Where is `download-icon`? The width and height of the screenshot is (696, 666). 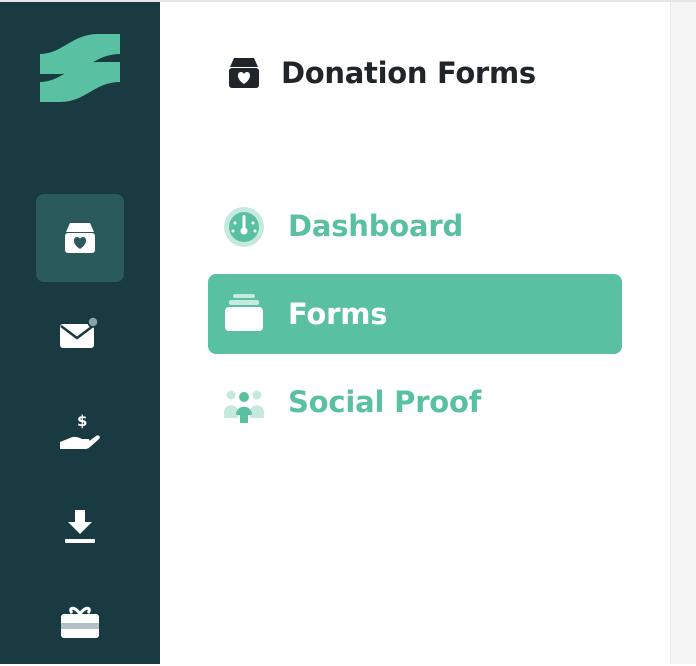 download-icon is located at coordinates (80, 526).